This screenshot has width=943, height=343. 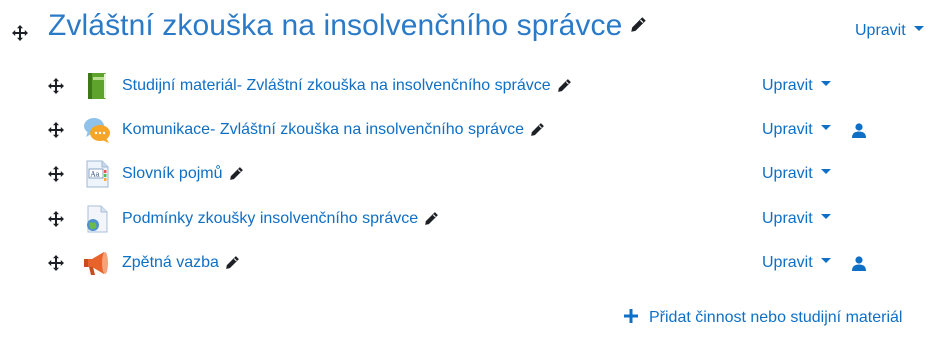 I want to click on activity-row: Zpětná vazba Upravit, so click(x=471, y=265).